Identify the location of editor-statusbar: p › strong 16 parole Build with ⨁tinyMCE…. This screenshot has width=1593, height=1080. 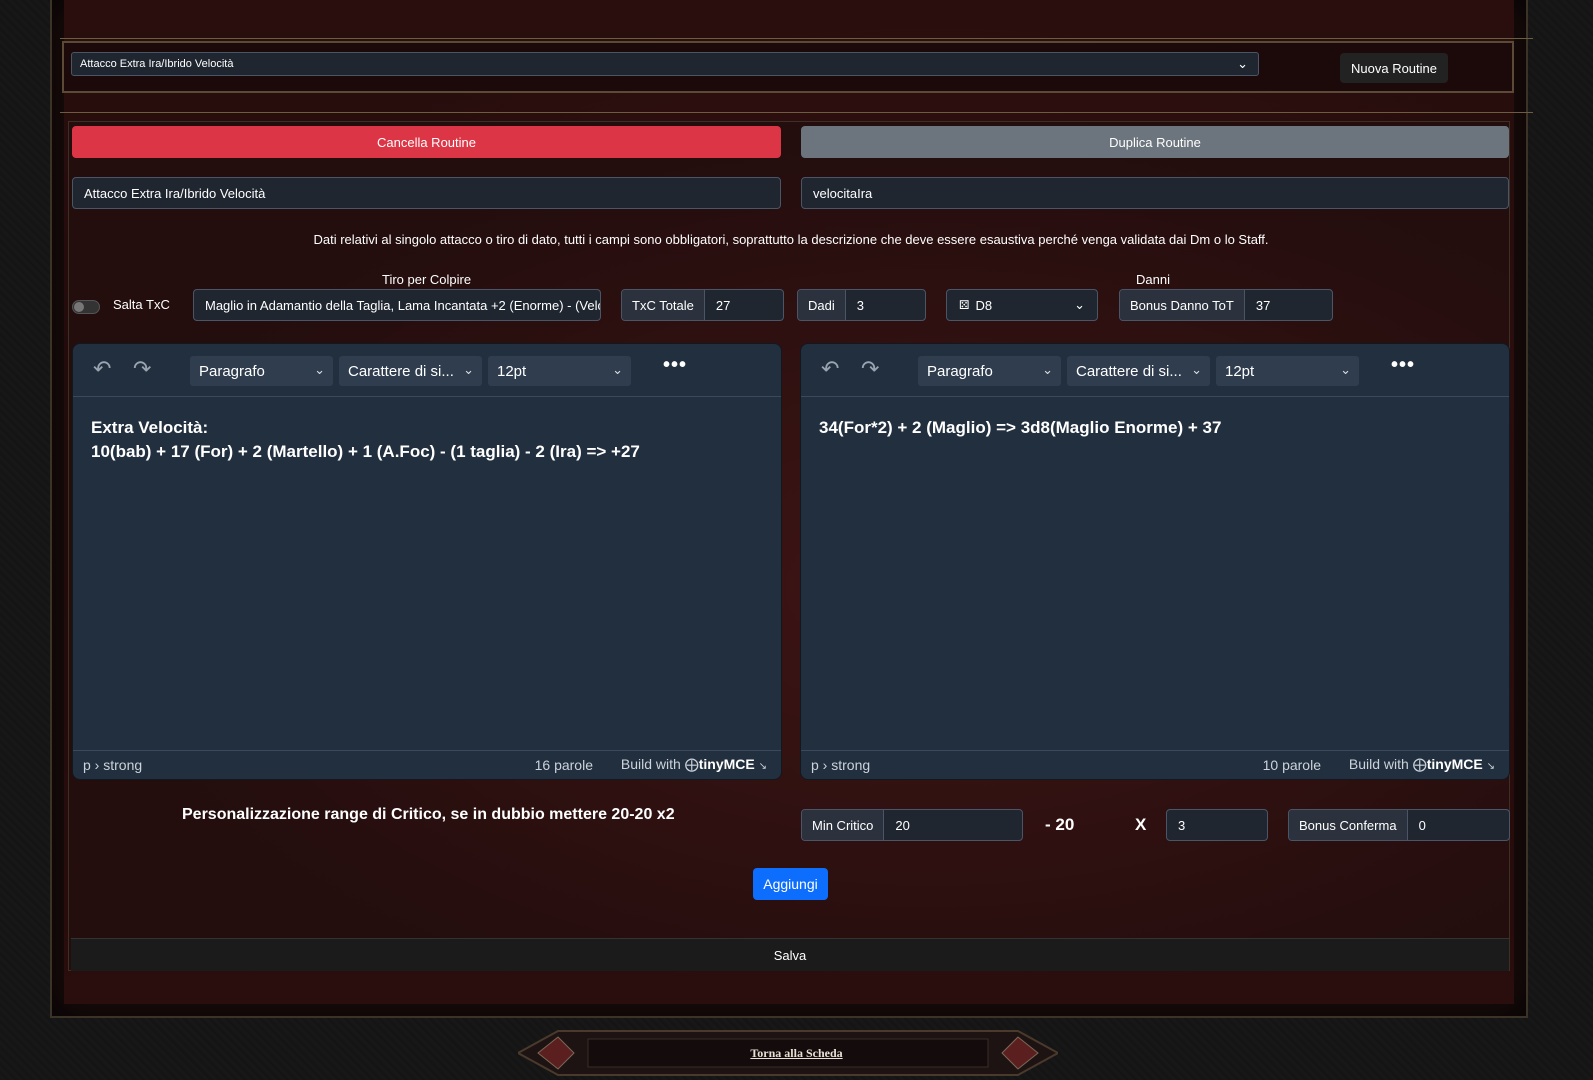
(427, 764).